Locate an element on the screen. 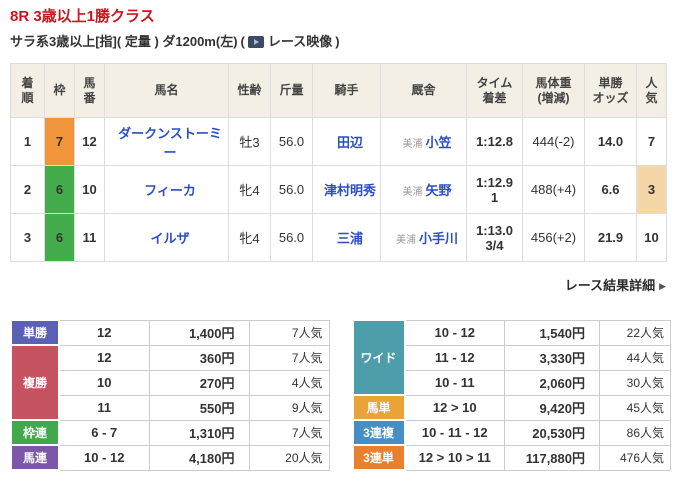 Image resolution: width=678 pixels, height=483 pixels. col-header-odds: 単勝 オッズ is located at coordinates (610, 90).